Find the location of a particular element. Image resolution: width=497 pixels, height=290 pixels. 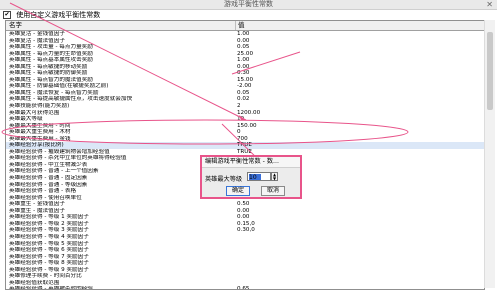

row-name-cell: 英雄经验获得 - 英雄被杀时的经验 is located at coordinates (51, 288).